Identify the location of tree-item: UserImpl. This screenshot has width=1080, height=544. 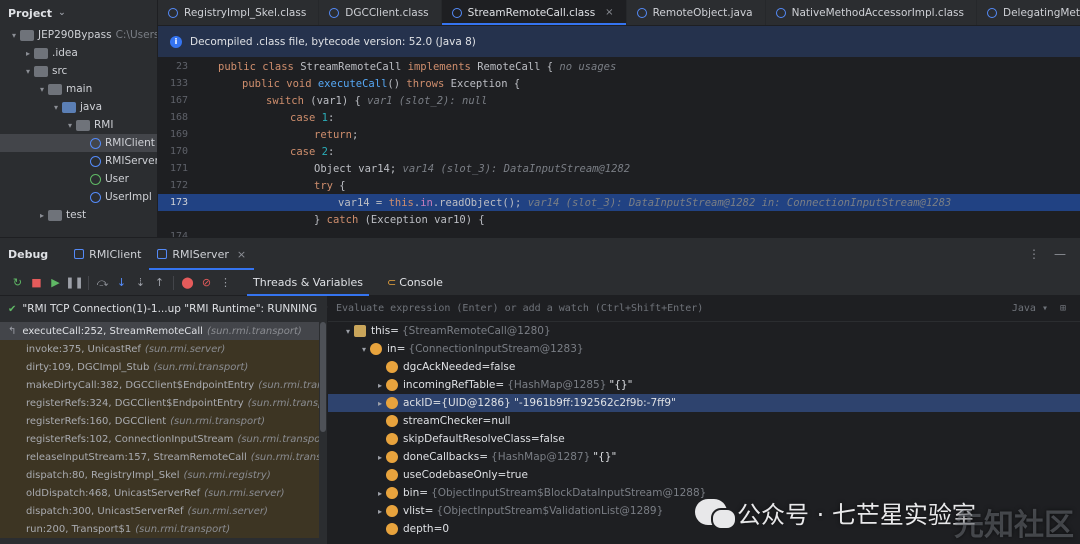
(78, 197).